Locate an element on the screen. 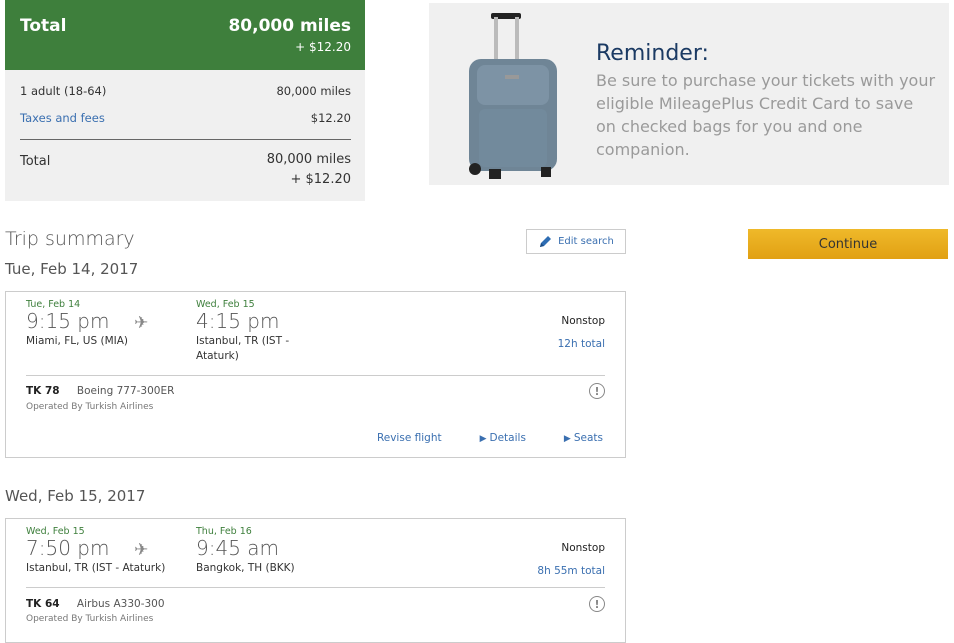 The width and height of the screenshot is (954, 643). price-row-value: $12.20 is located at coordinates (330, 118).